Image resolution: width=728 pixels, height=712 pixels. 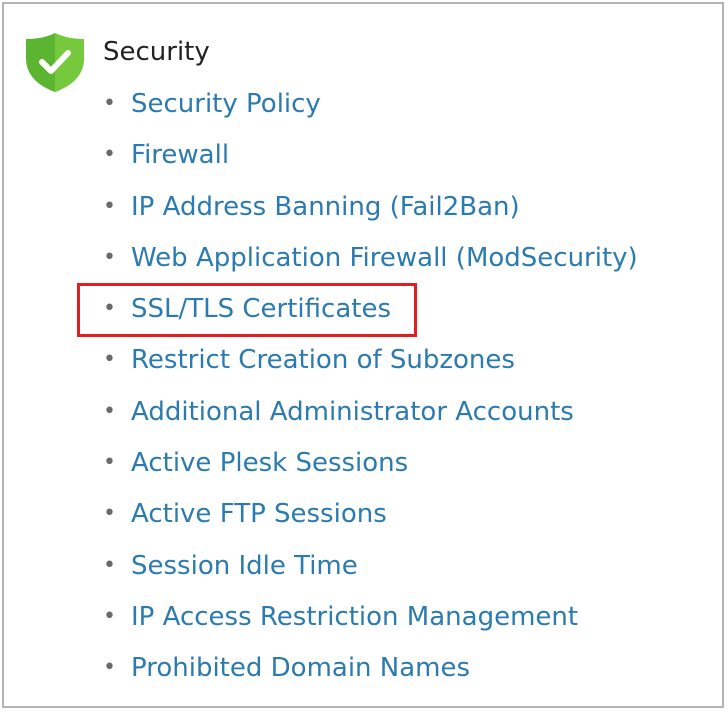 What do you see at coordinates (156, 52) in the screenshot?
I see `section-title: Security` at bounding box center [156, 52].